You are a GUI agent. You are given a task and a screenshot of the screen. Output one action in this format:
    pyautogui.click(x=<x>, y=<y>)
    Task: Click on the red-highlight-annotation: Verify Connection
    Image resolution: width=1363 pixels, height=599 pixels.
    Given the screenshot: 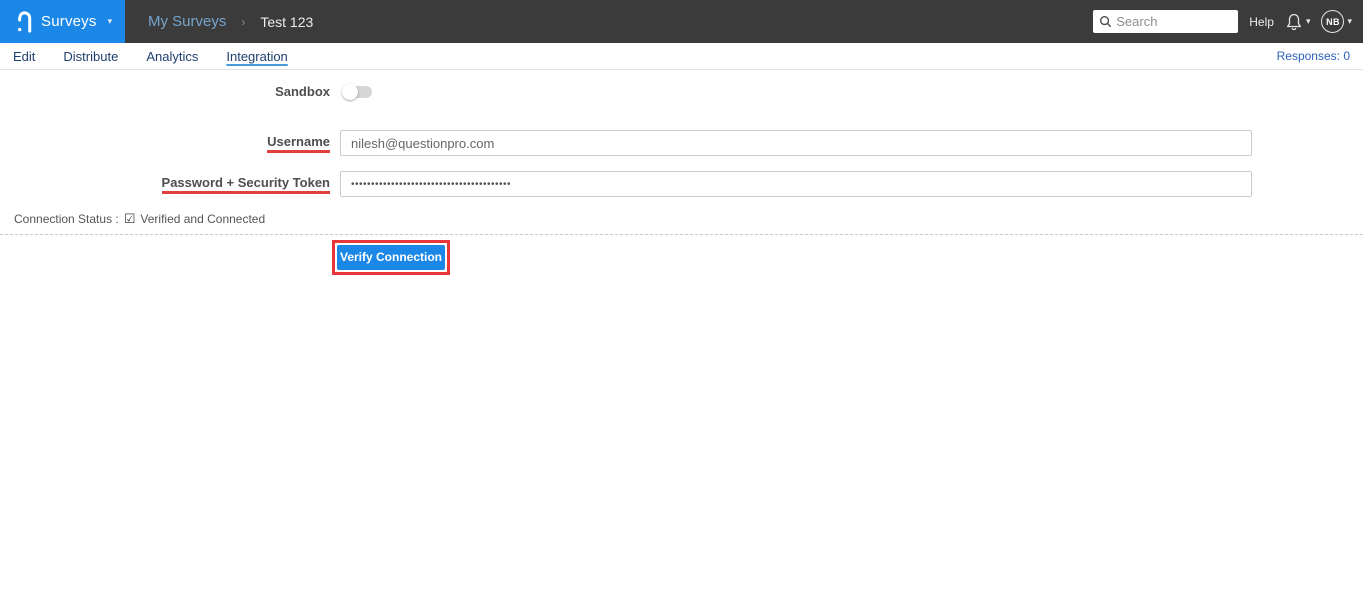 What is the action you would take?
    pyautogui.click(x=391, y=257)
    